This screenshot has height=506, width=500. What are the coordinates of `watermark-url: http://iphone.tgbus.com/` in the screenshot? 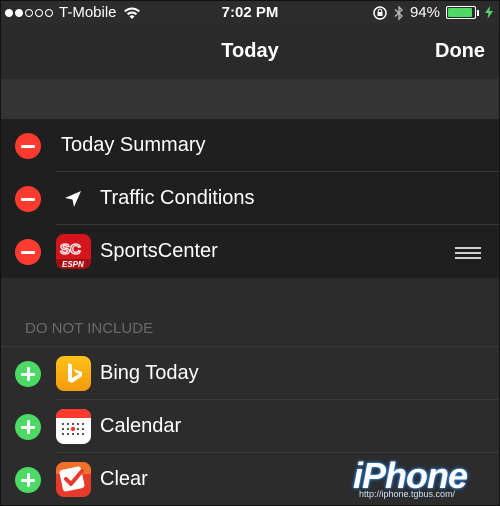 It's located at (407, 494).